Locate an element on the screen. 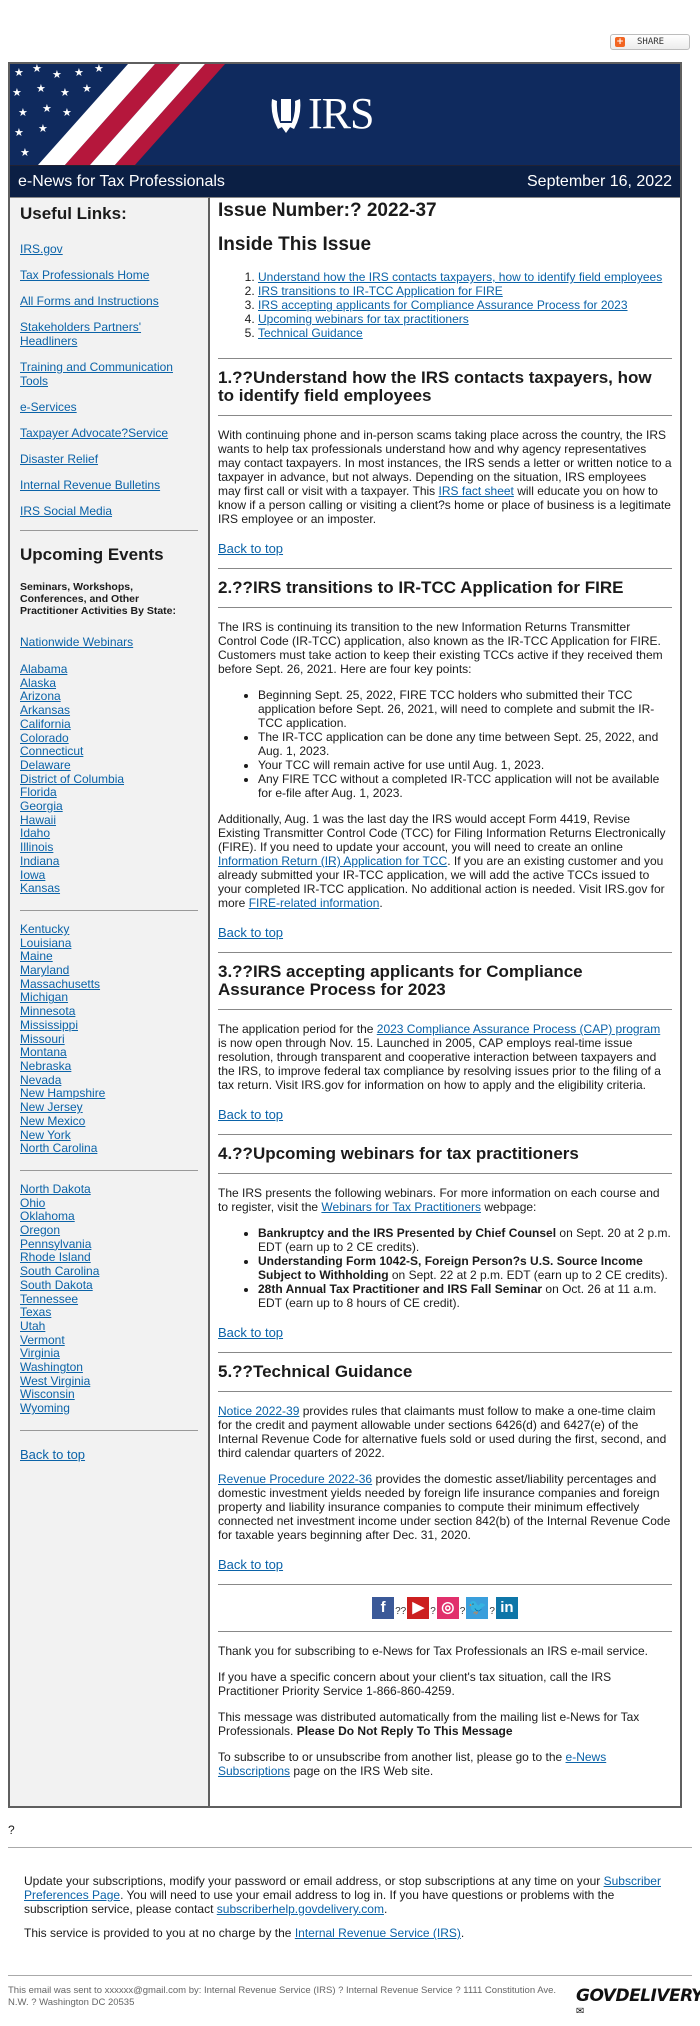 This screenshot has width=700, height=2026. useful-link: IRS Social Media is located at coordinates (109, 511).